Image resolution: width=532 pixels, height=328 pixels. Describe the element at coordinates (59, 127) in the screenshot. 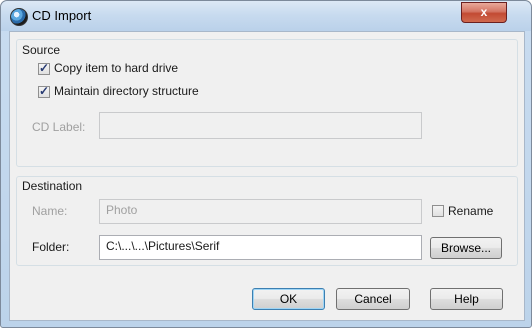

I see `cd-label-label: CD Label:` at that location.